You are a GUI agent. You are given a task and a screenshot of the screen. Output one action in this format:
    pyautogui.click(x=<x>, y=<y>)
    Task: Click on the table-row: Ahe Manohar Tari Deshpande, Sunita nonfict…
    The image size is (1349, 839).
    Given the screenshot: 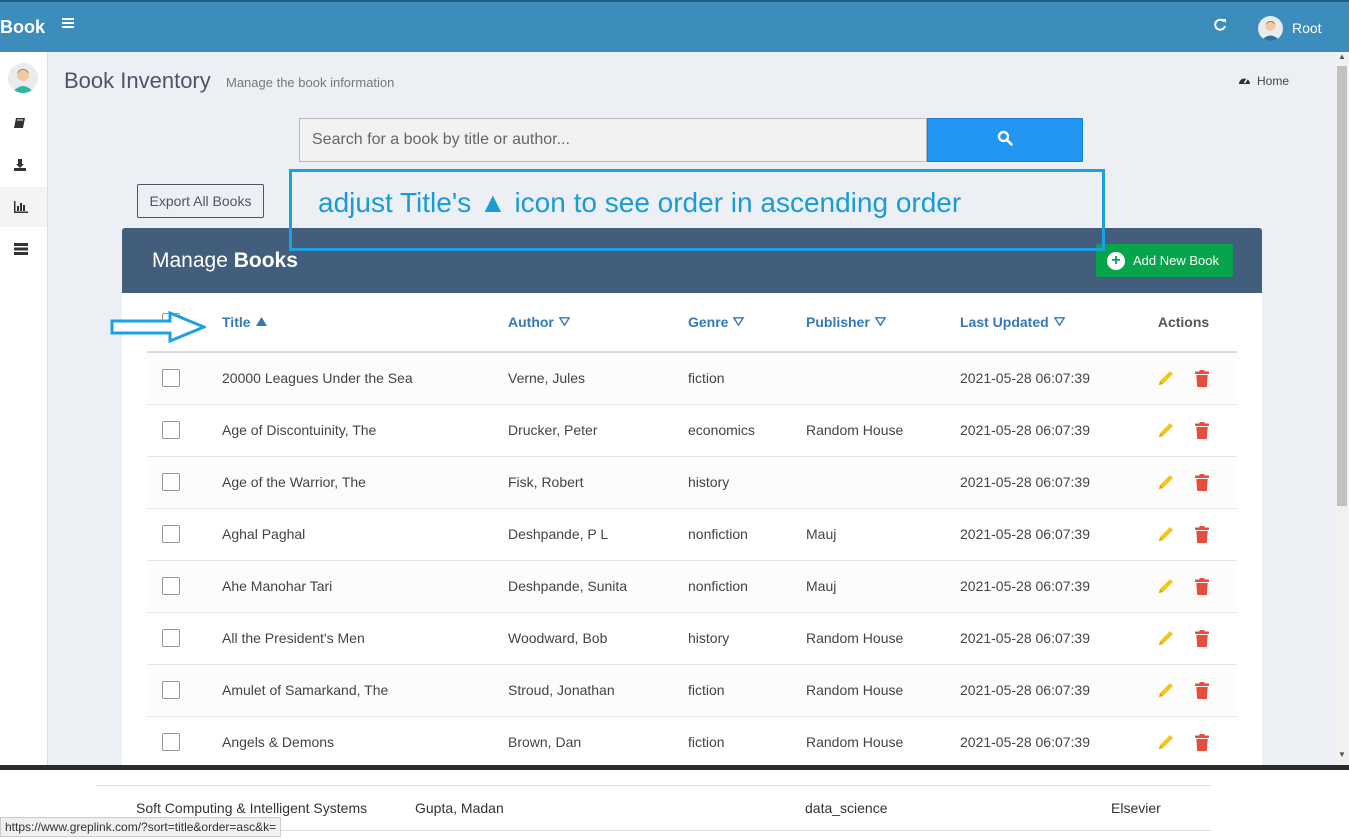 What is the action you would take?
    pyautogui.click(x=692, y=586)
    